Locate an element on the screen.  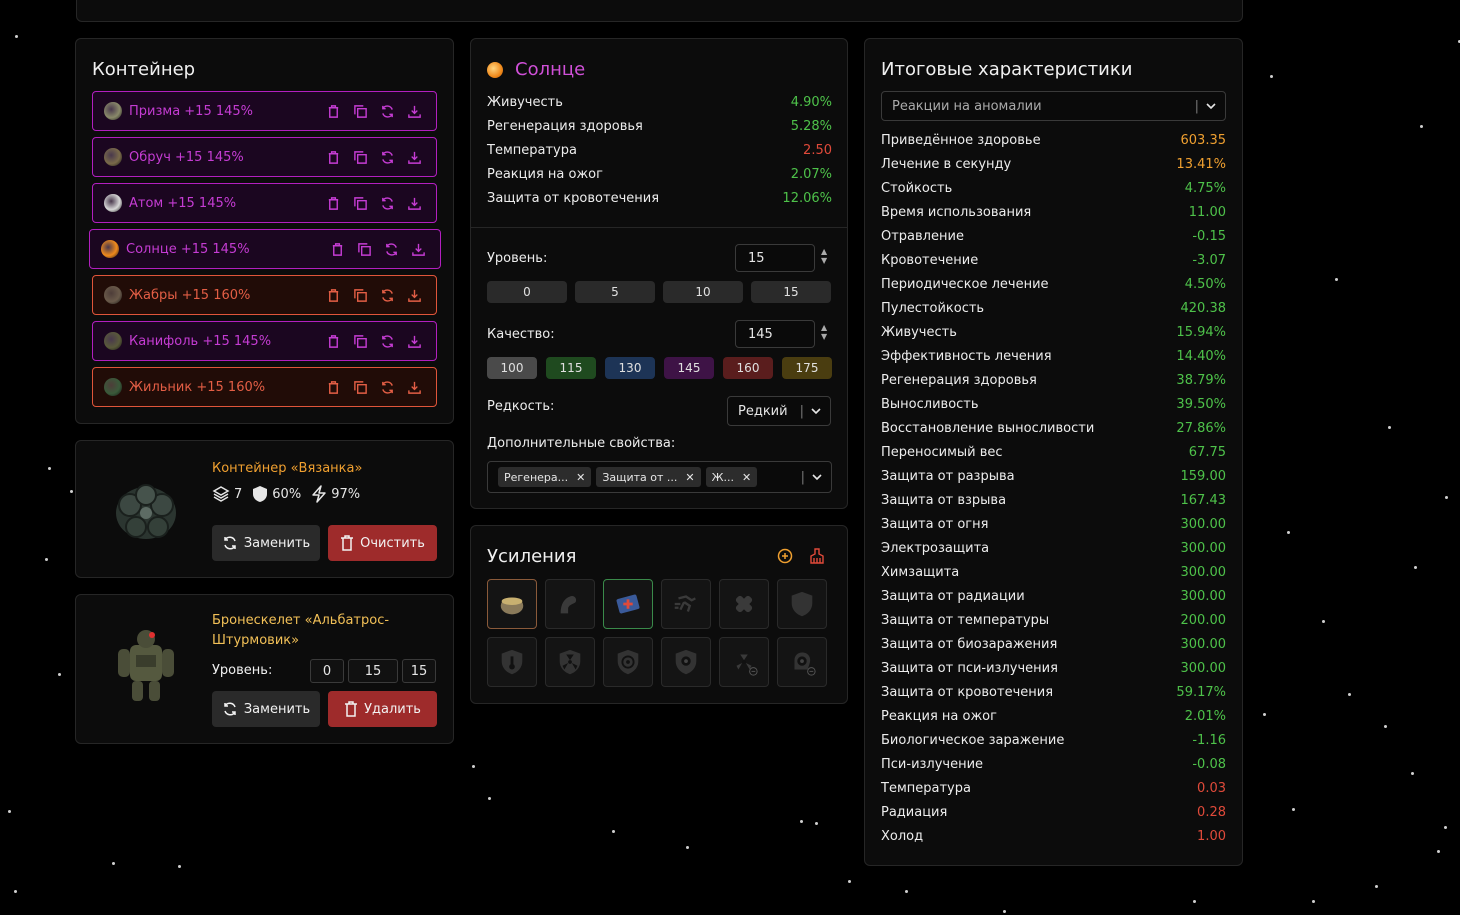
level-stepper: ▲ ▼ is located at coordinates (824, 256).